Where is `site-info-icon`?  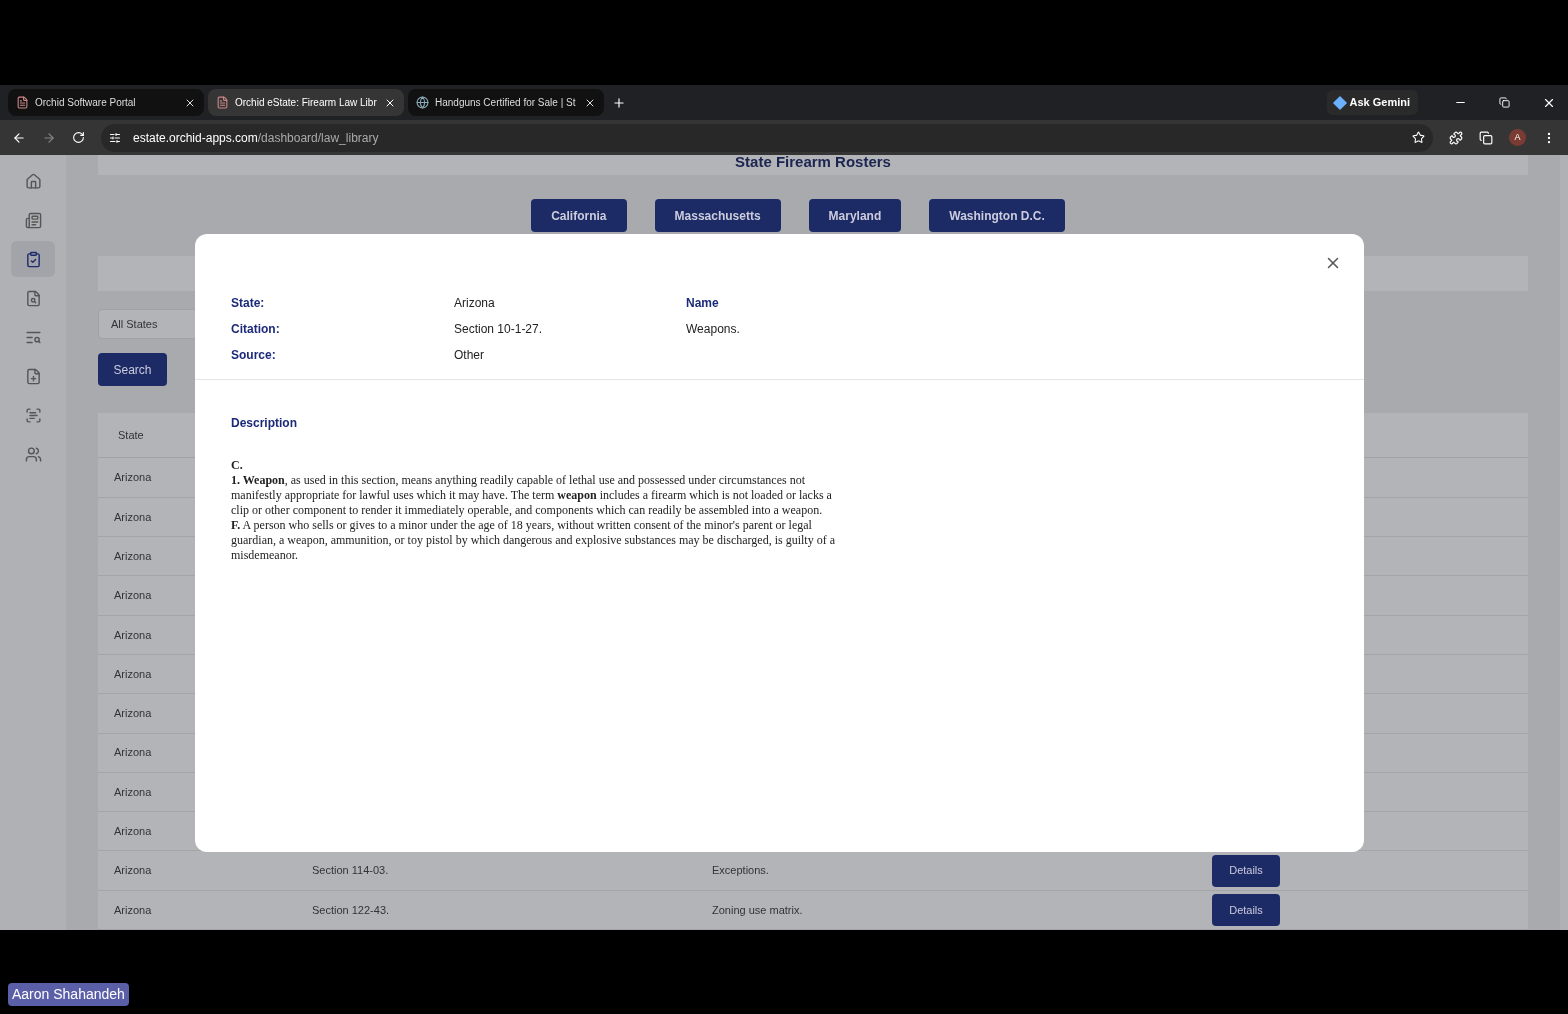
site-info-icon is located at coordinates (115, 137).